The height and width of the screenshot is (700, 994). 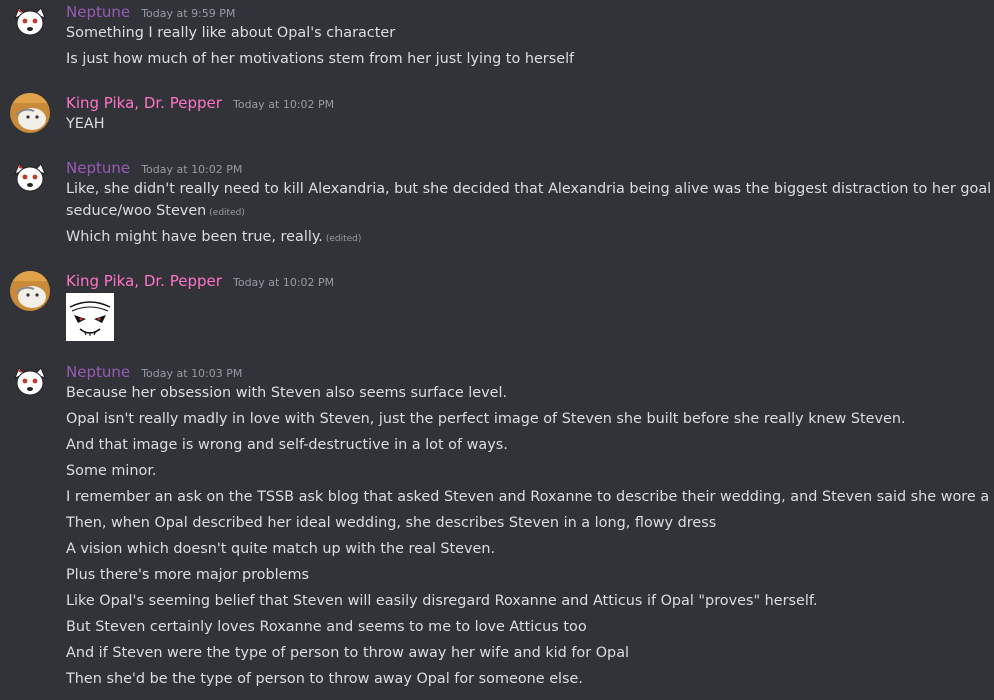 I want to click on timestamp: Today at 10:03 PM, so click(x=191, y=373).